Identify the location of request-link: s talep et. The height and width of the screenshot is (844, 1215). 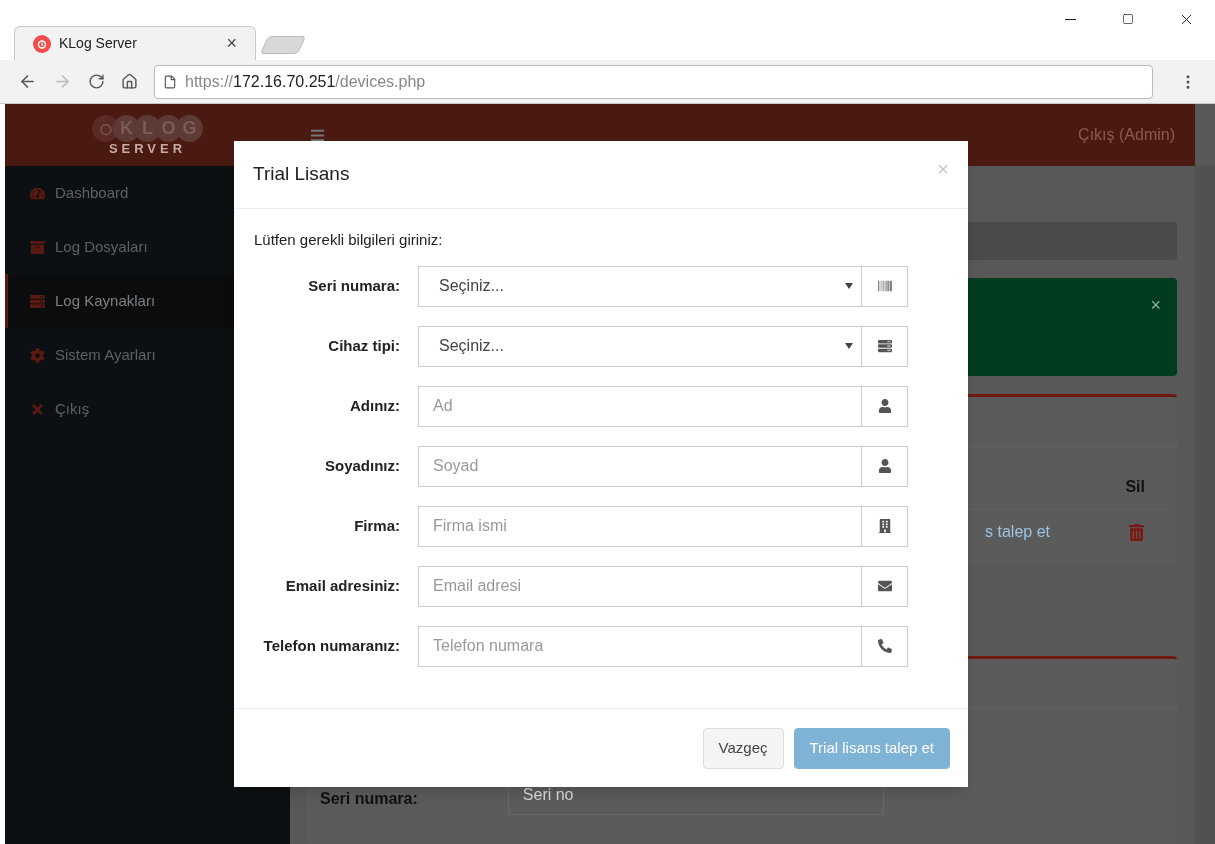
(1017, 532).